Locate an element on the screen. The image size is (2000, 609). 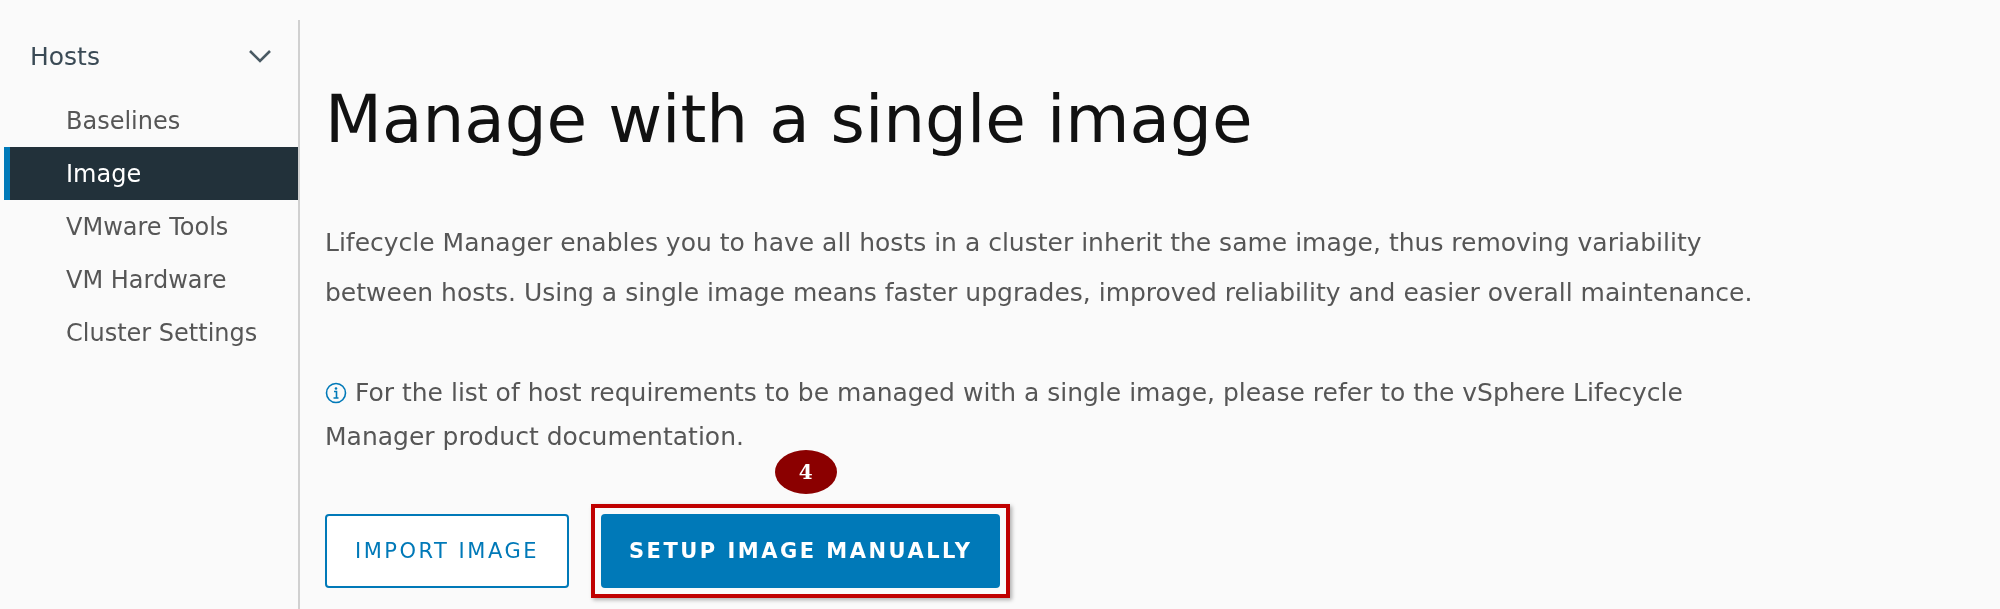
sidebar-item: VMware Tools is located at coordinates (151, 226).